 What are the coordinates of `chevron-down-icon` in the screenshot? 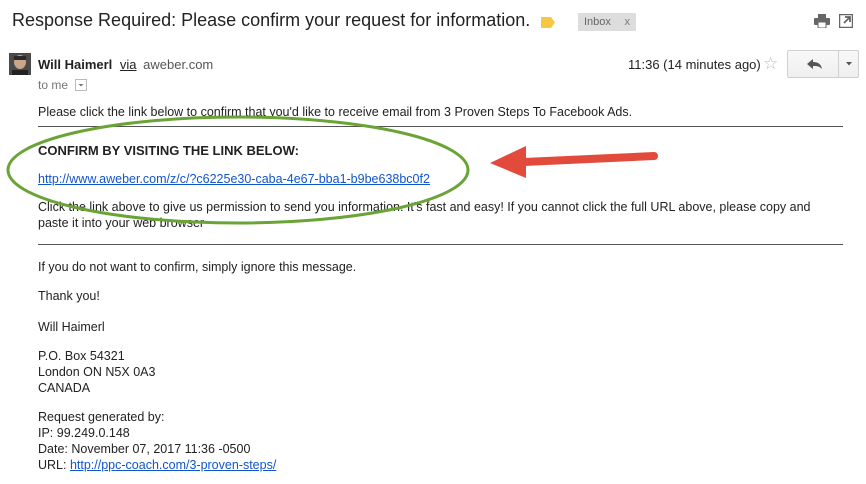 It's located at (849, 64).